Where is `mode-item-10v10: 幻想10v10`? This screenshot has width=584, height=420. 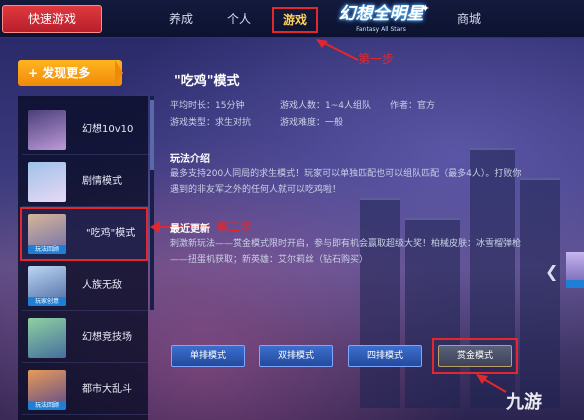
mode-item-10v10: 幻想10v10 is located at coordinates (86, 130).